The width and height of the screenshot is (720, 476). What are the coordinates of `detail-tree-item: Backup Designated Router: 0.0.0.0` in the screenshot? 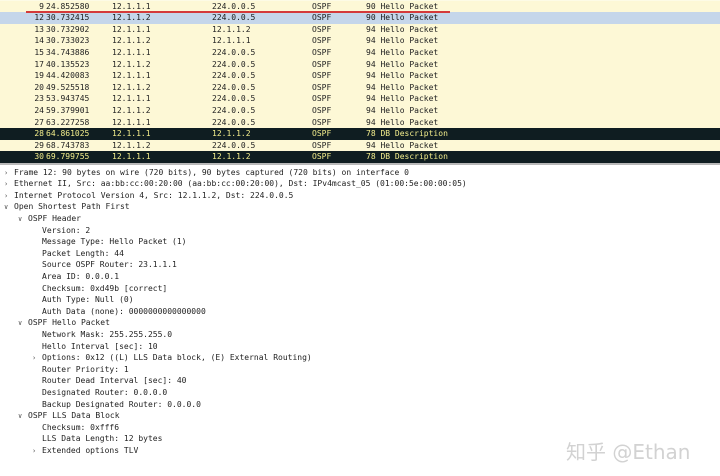 It's located at (116, 405).